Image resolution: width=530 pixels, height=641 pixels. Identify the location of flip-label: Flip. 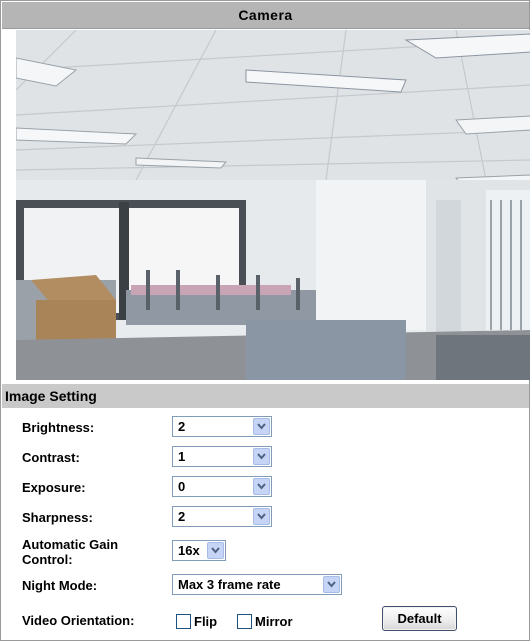
(206, 621).